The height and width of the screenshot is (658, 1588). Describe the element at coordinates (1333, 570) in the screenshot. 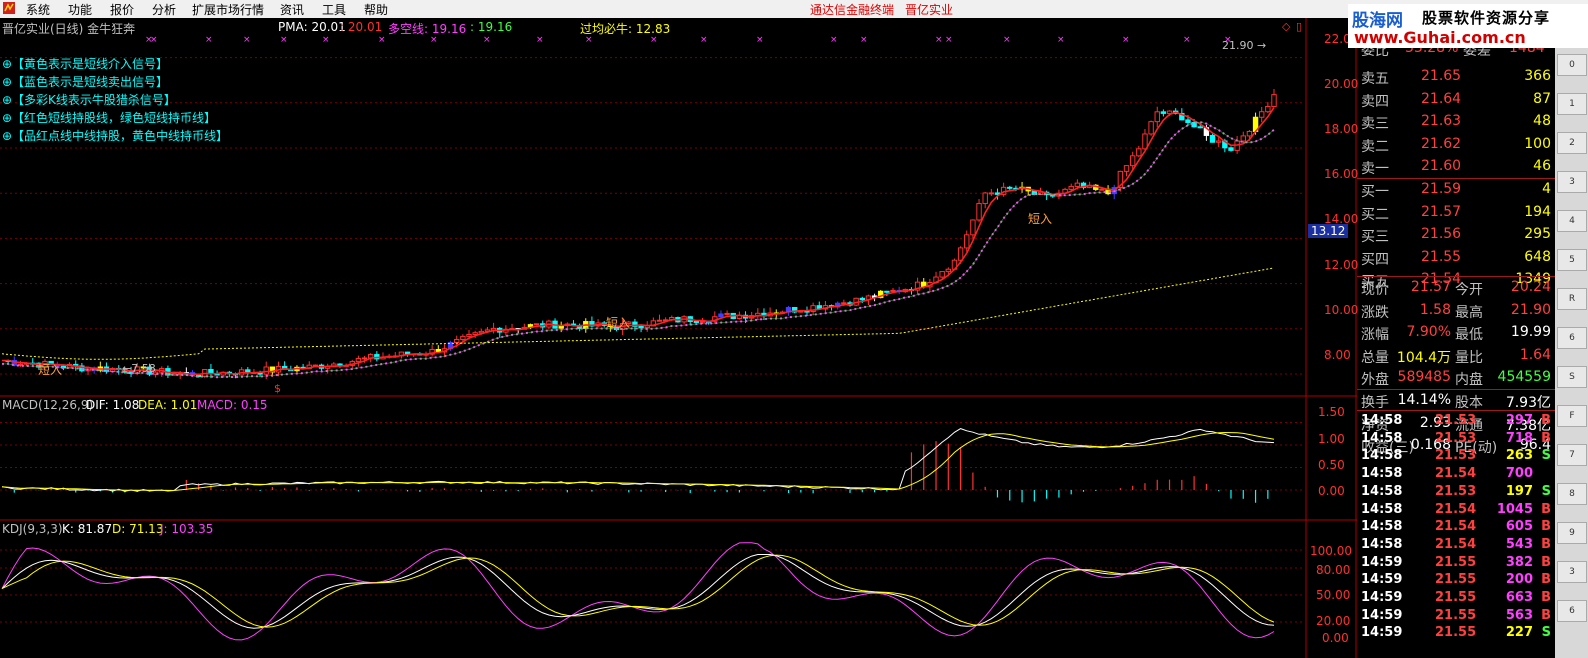

I see `kdj-axis-80: 80.00` at that location.